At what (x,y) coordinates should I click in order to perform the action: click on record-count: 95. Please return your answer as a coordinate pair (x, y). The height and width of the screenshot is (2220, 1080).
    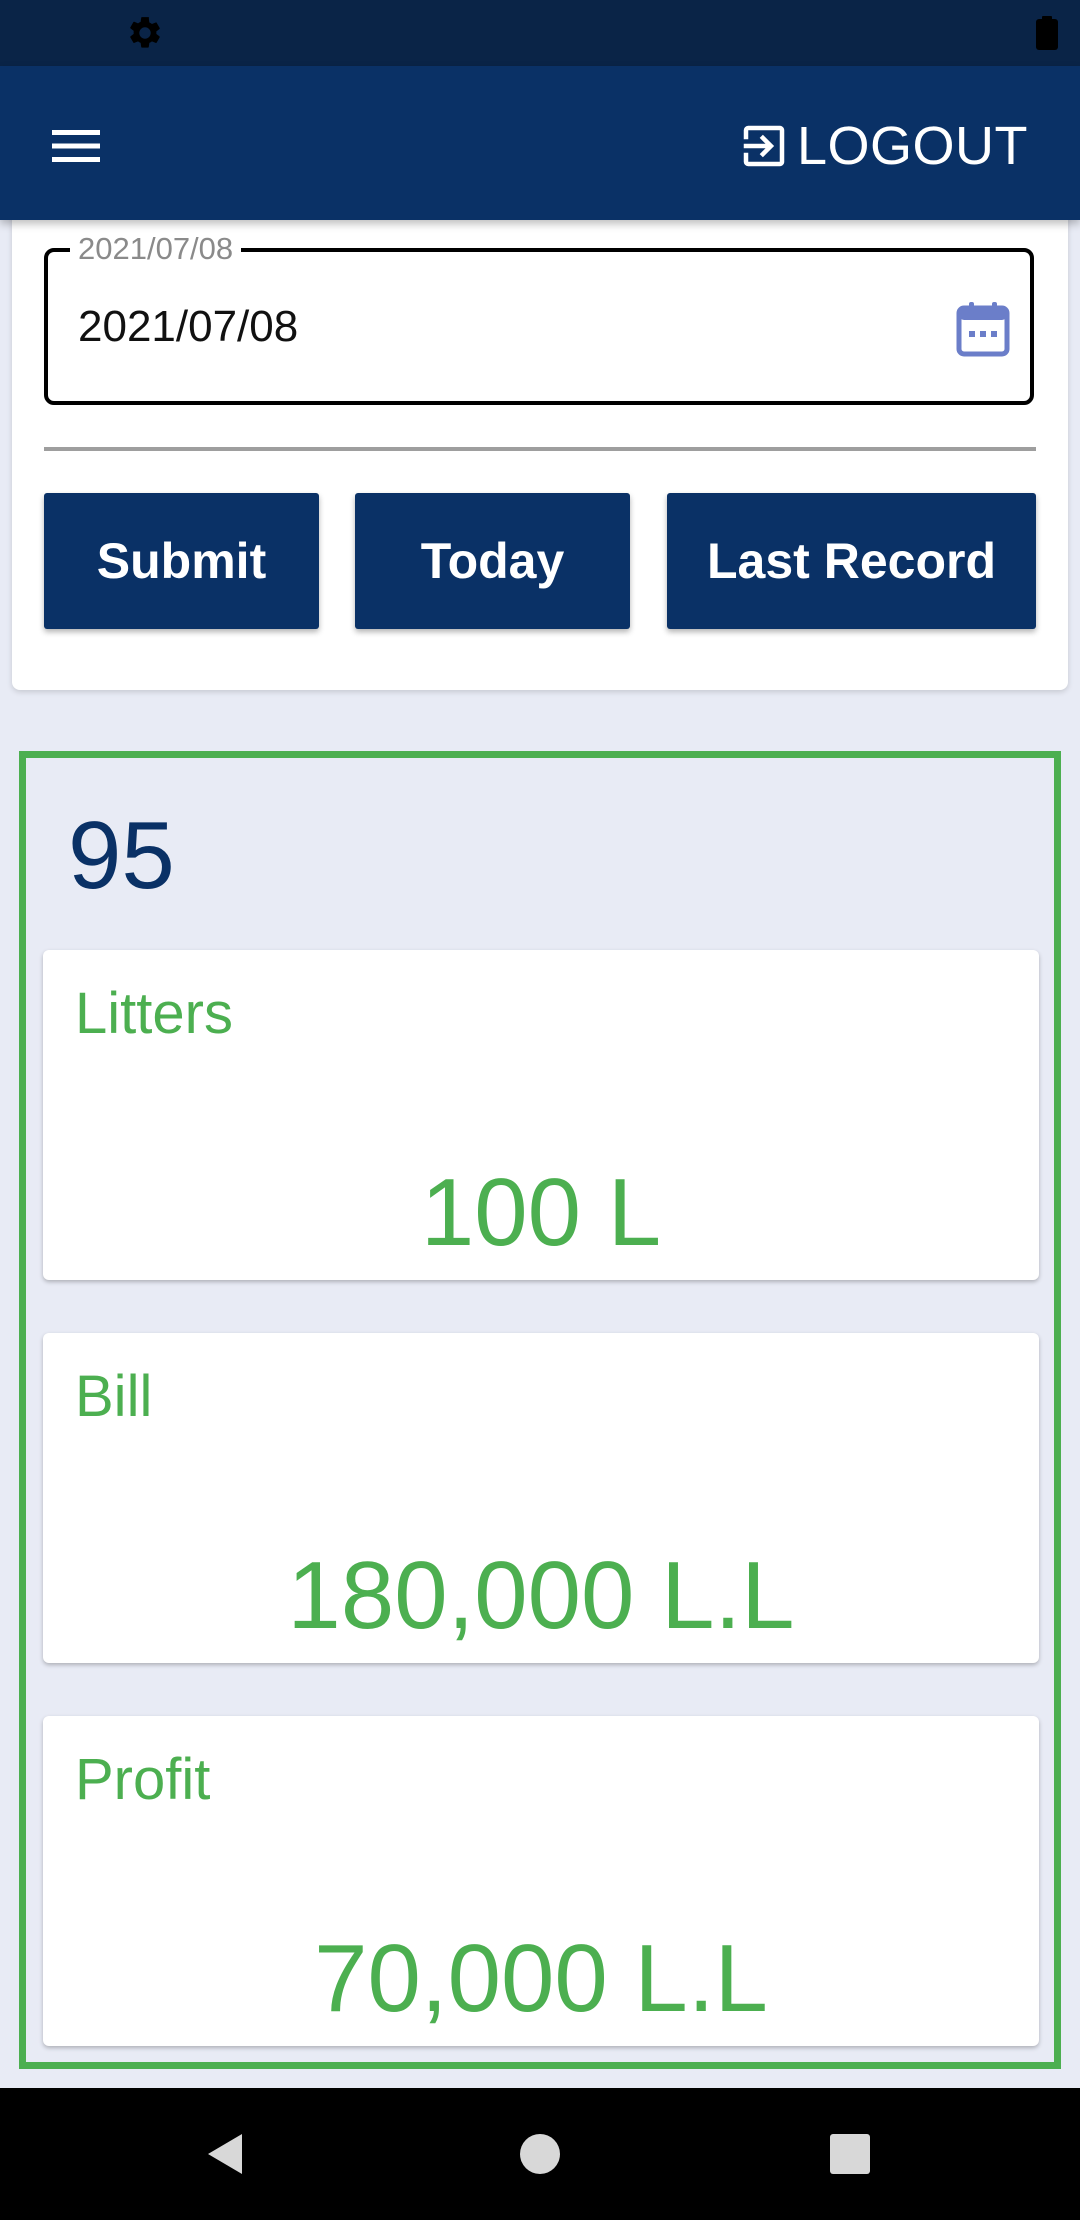
    Looking at the image, I should click on (121, 855).